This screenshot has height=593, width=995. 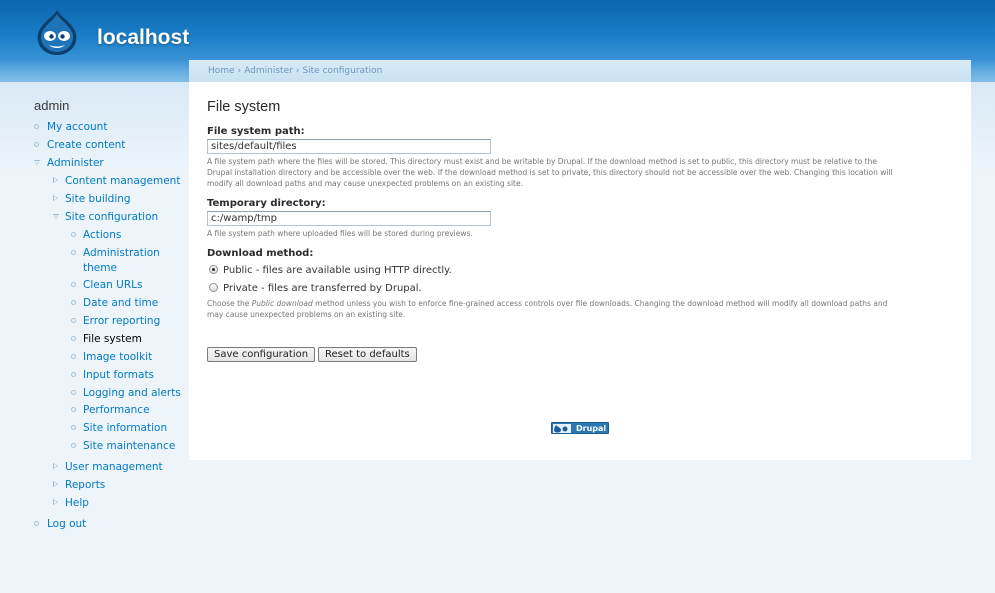 What do you see at coordinates (229, 303) in the screenshot?
I see `description-text: Choose the` at bounding box center [229, 303].